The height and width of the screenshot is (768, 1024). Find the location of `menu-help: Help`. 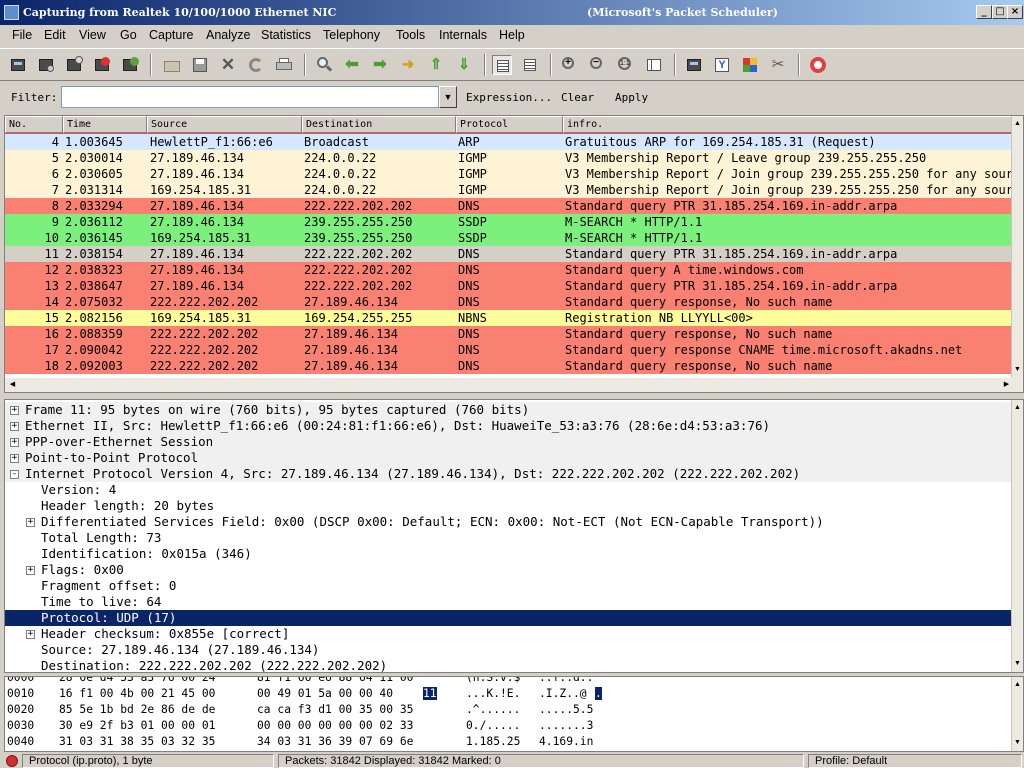

menu-help: Help is located at coordinates (512, 35).